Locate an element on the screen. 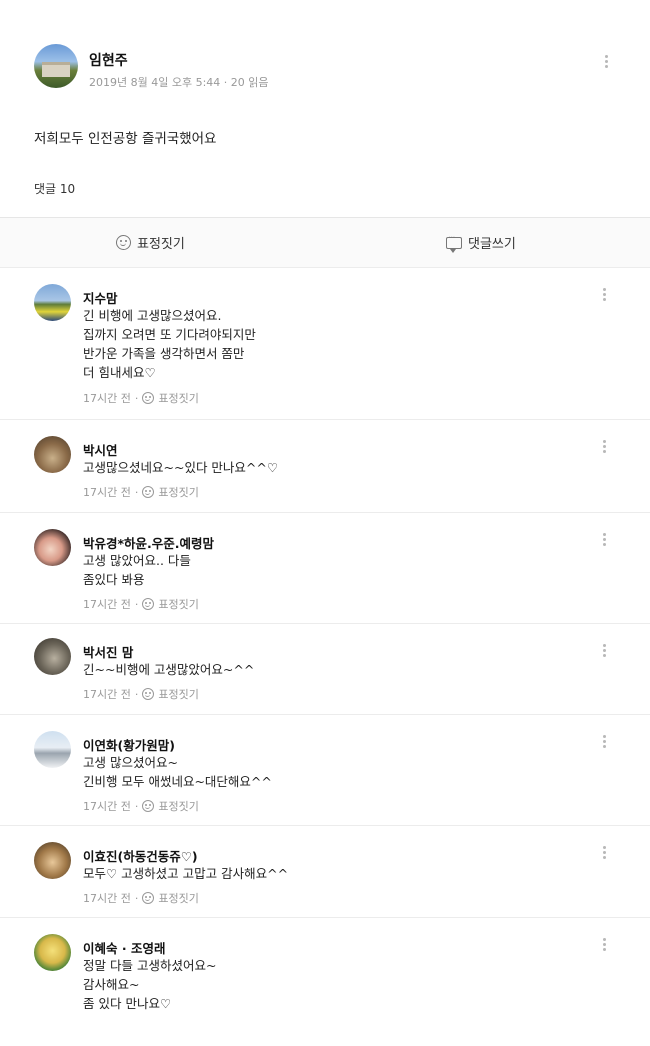 This screenshot has height=1046, width=650. post-meta: 2019년 8월 4일 오후 5:44 · 20 읽음 is located at coordinates (179, 82).